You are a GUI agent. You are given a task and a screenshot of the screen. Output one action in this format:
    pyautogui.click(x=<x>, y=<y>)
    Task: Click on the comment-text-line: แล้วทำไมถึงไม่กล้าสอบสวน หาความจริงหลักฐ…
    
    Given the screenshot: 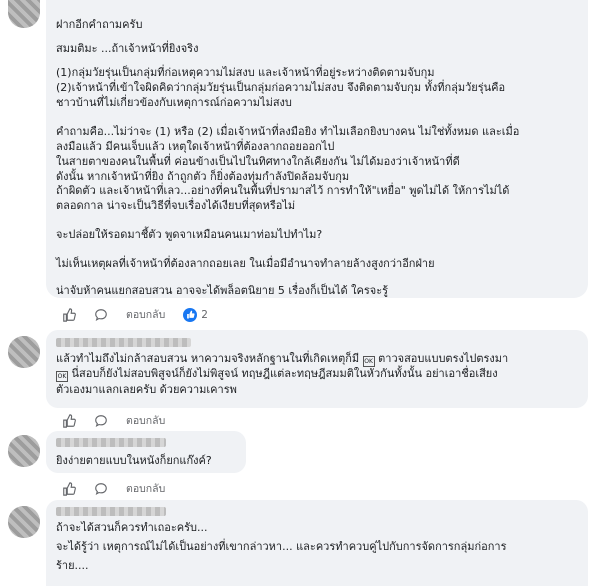 What is the action you would take?
    pyautogui.click(x=282, y=359)
    